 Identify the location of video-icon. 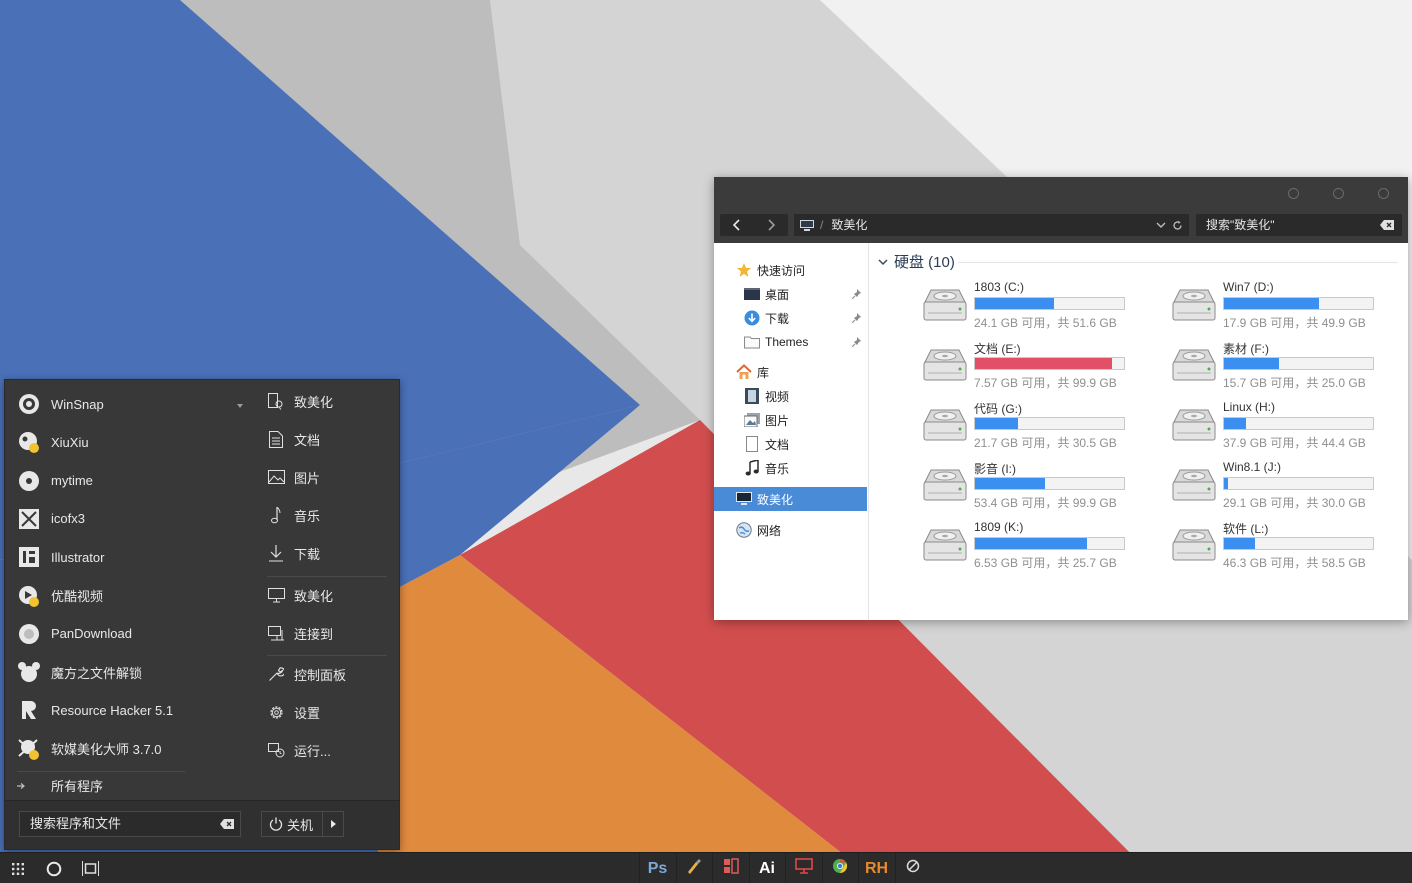
(752, 396).